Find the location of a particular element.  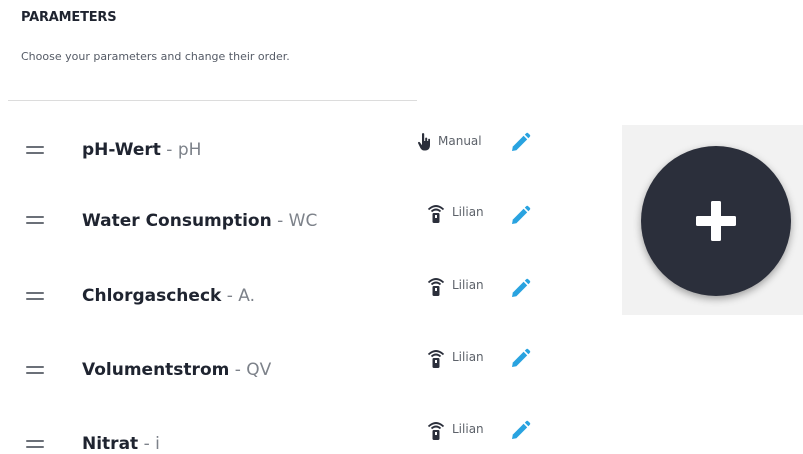

parameter-name: Nitrat is located at coordinates (110, 444).